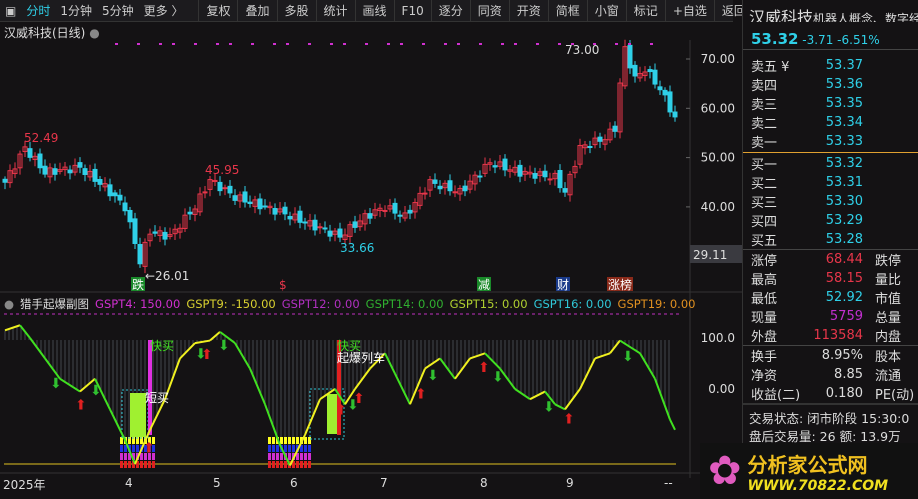  What do you see at coordinates (164, 10) in the screenshot?
I see `tab-more: 更多 〉` at bounding box center [164, 10].